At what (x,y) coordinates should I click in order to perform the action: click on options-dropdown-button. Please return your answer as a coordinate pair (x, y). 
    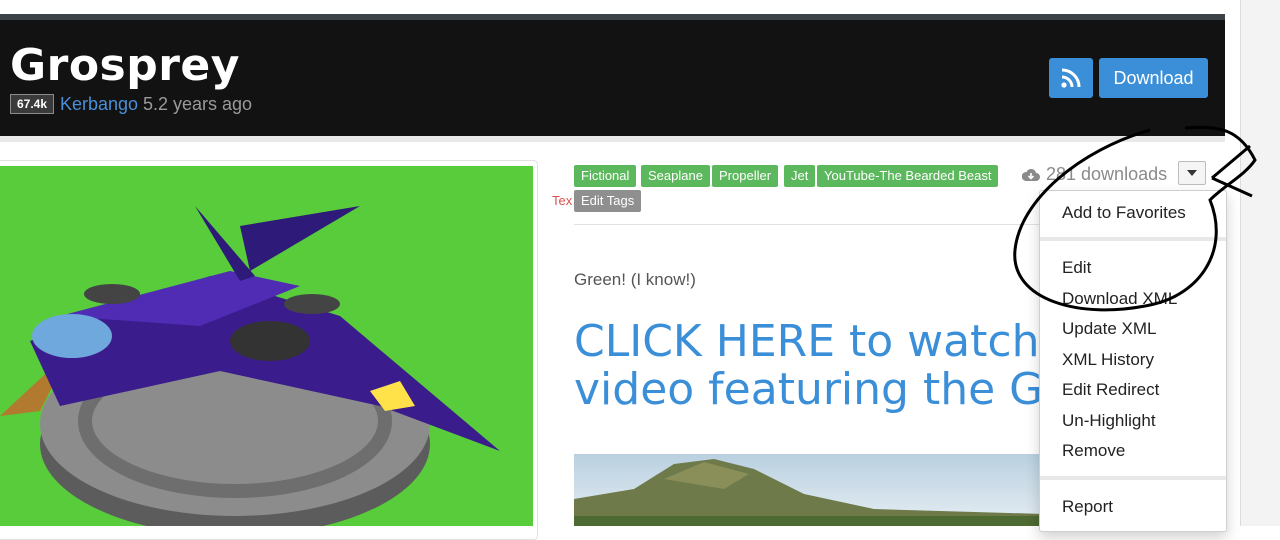
    Looking at the image, I should click on (1192, 173).